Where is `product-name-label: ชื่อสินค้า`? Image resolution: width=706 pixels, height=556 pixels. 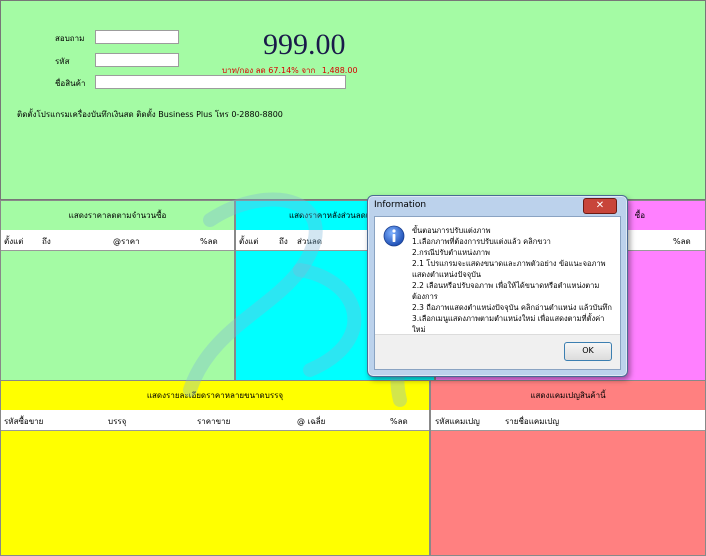 product-name-label: ชื่อสินค้า is located at coordinates (70, 83).